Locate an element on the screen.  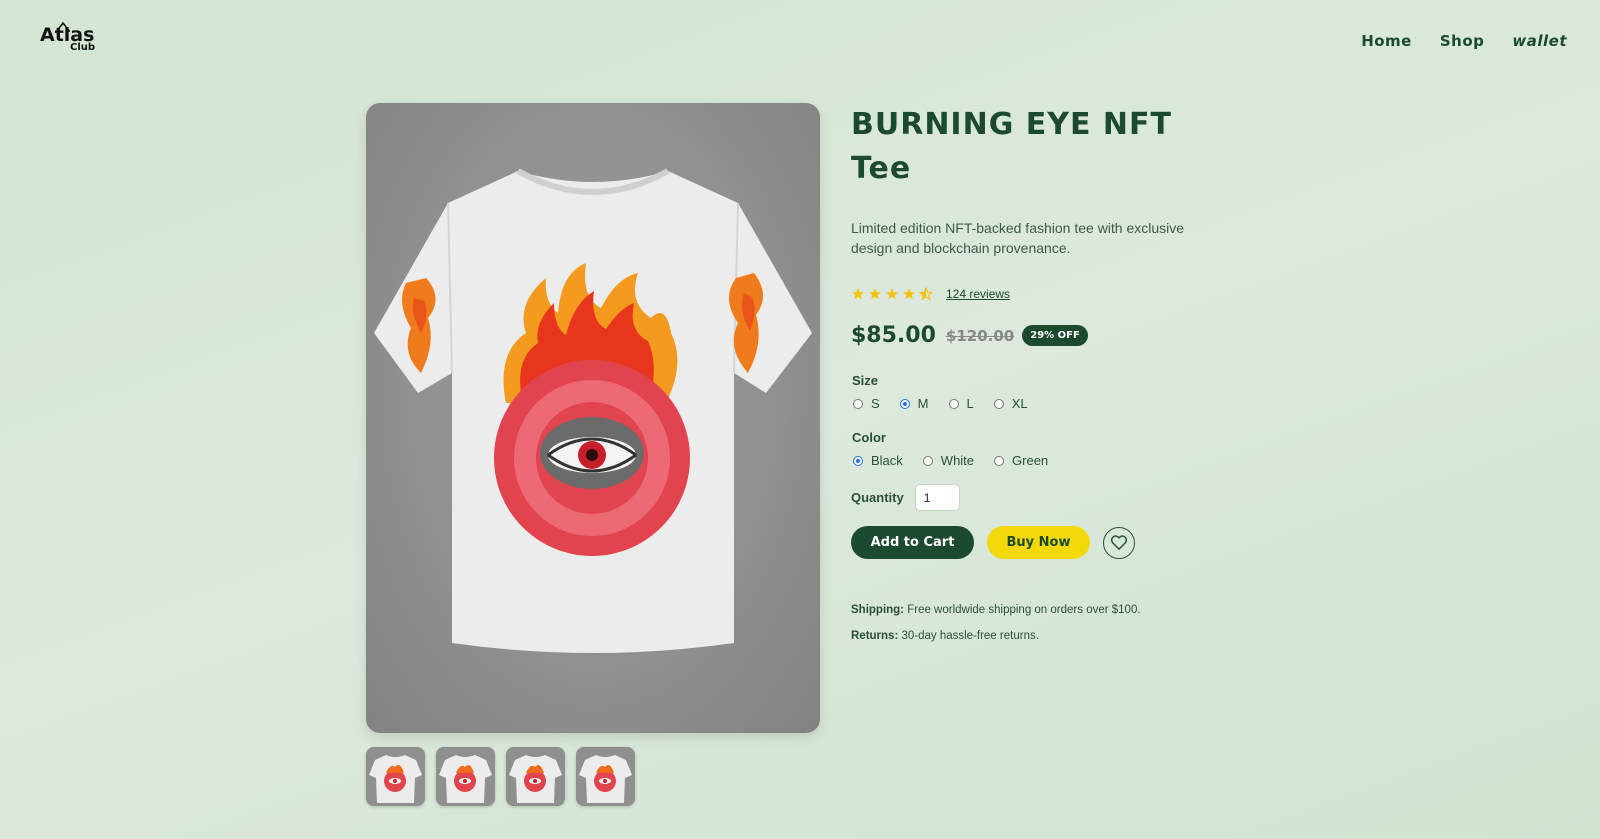
heart-icon is located at coordinates (1119, 542).